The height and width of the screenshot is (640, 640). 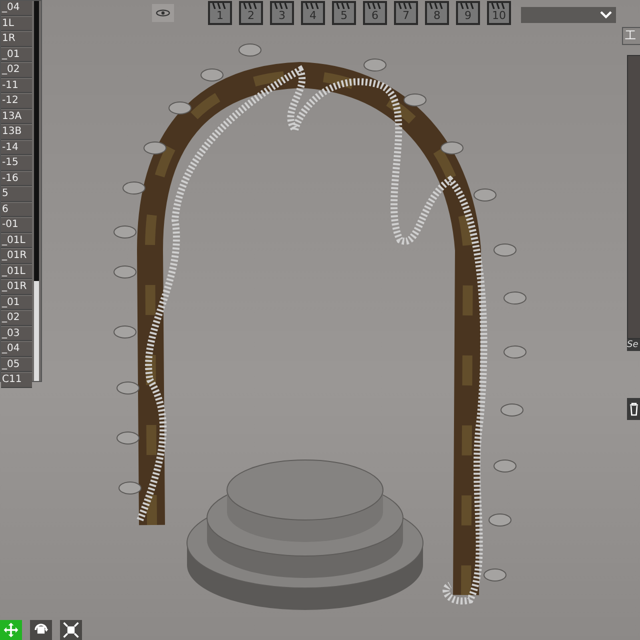 I want to click on scale-icon, so click(x=71, y=630).